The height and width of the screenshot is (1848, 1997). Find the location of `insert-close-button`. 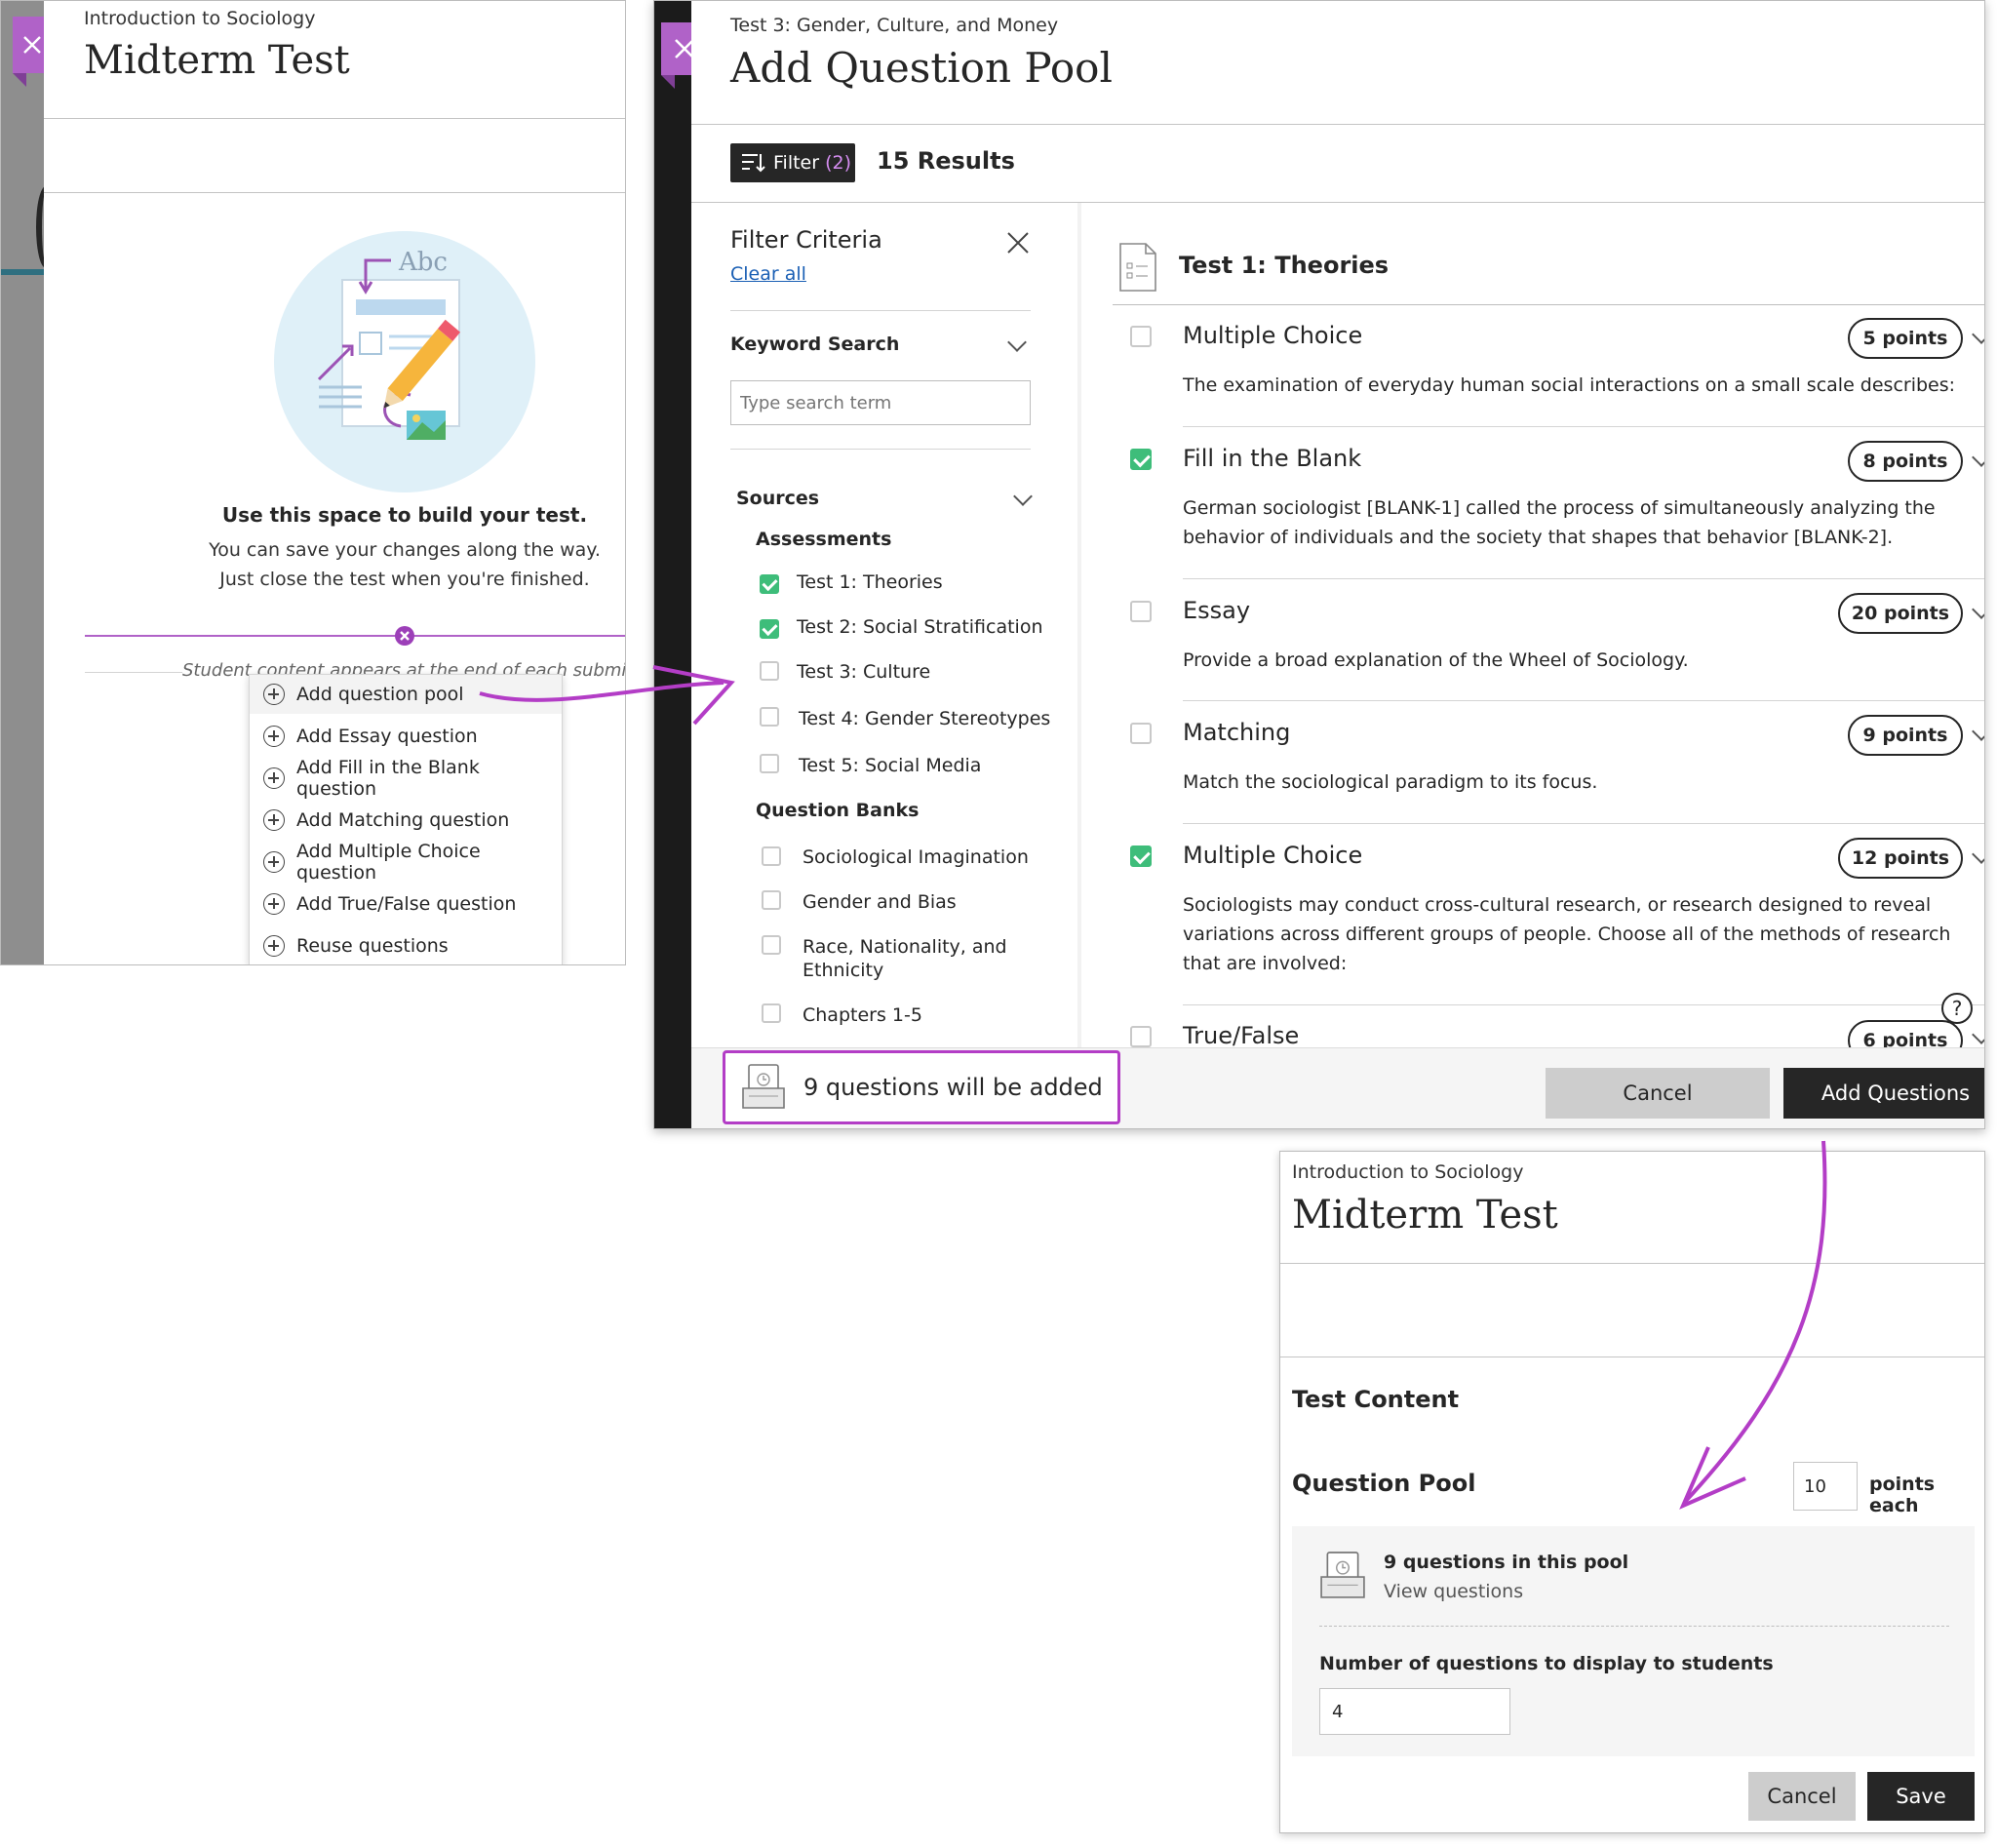

insert-close-button is located at coordinates (404, 636).